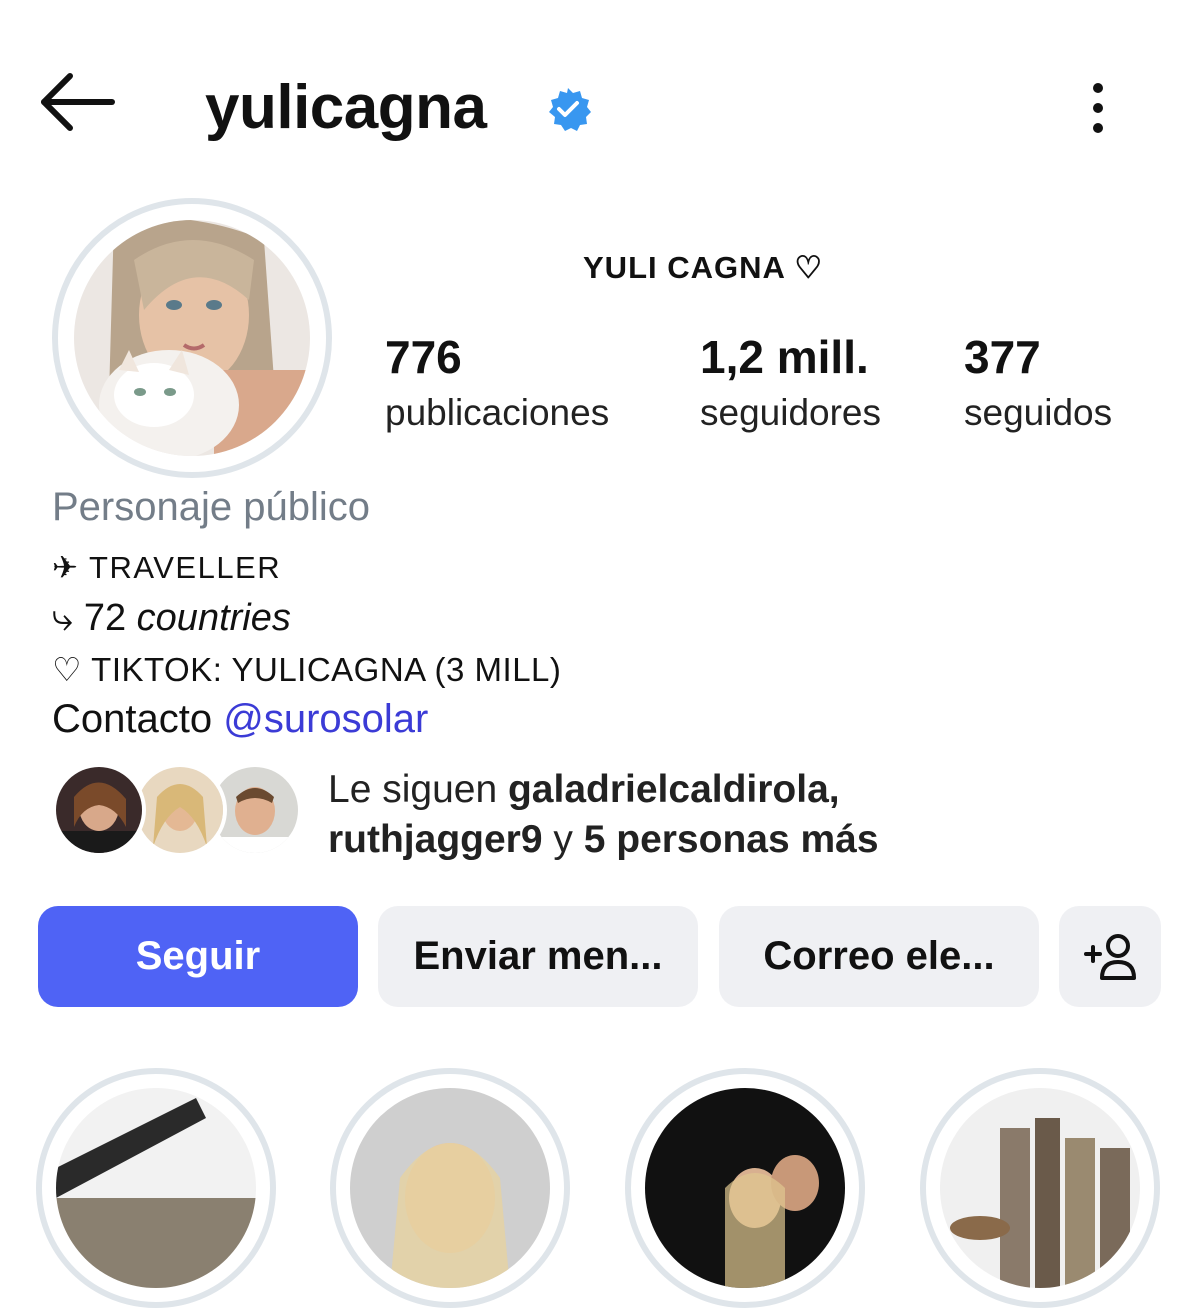 This screenshot has height=1308, width=1200. What do you see at coordinates (570, 109) in the screenshot?
I see `verified-badge-icon` at bounding box center [570, 109].